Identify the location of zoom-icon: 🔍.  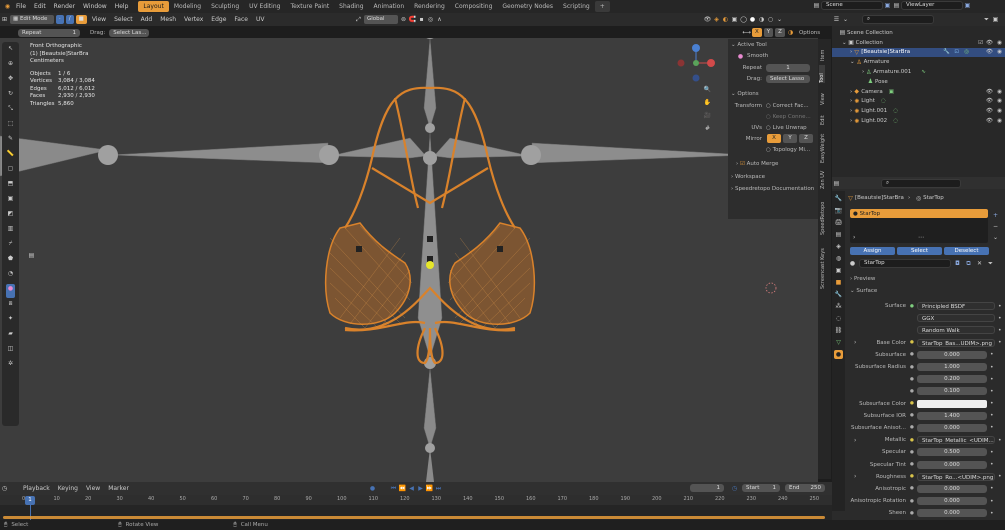
(707, 89).